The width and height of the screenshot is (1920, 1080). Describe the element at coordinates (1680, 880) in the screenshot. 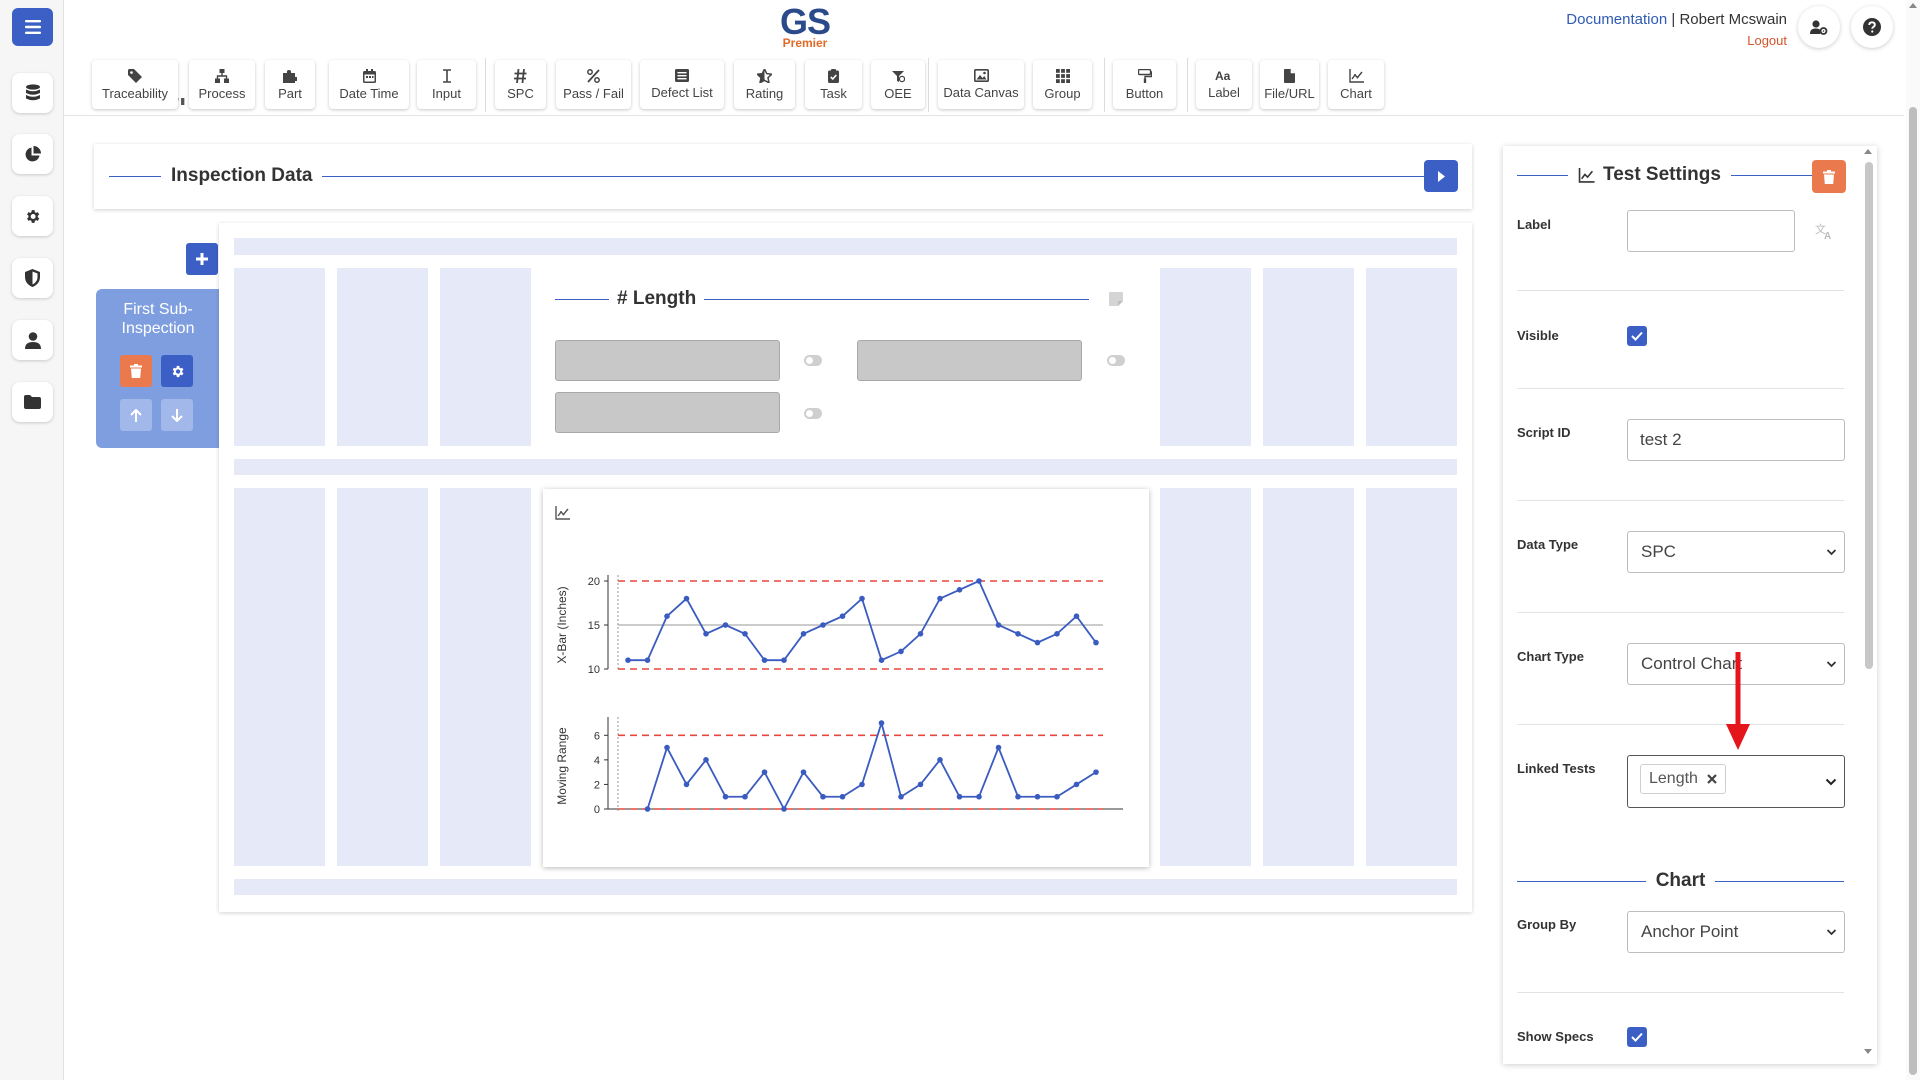

I see `chart-section-title: Chart` at that location.